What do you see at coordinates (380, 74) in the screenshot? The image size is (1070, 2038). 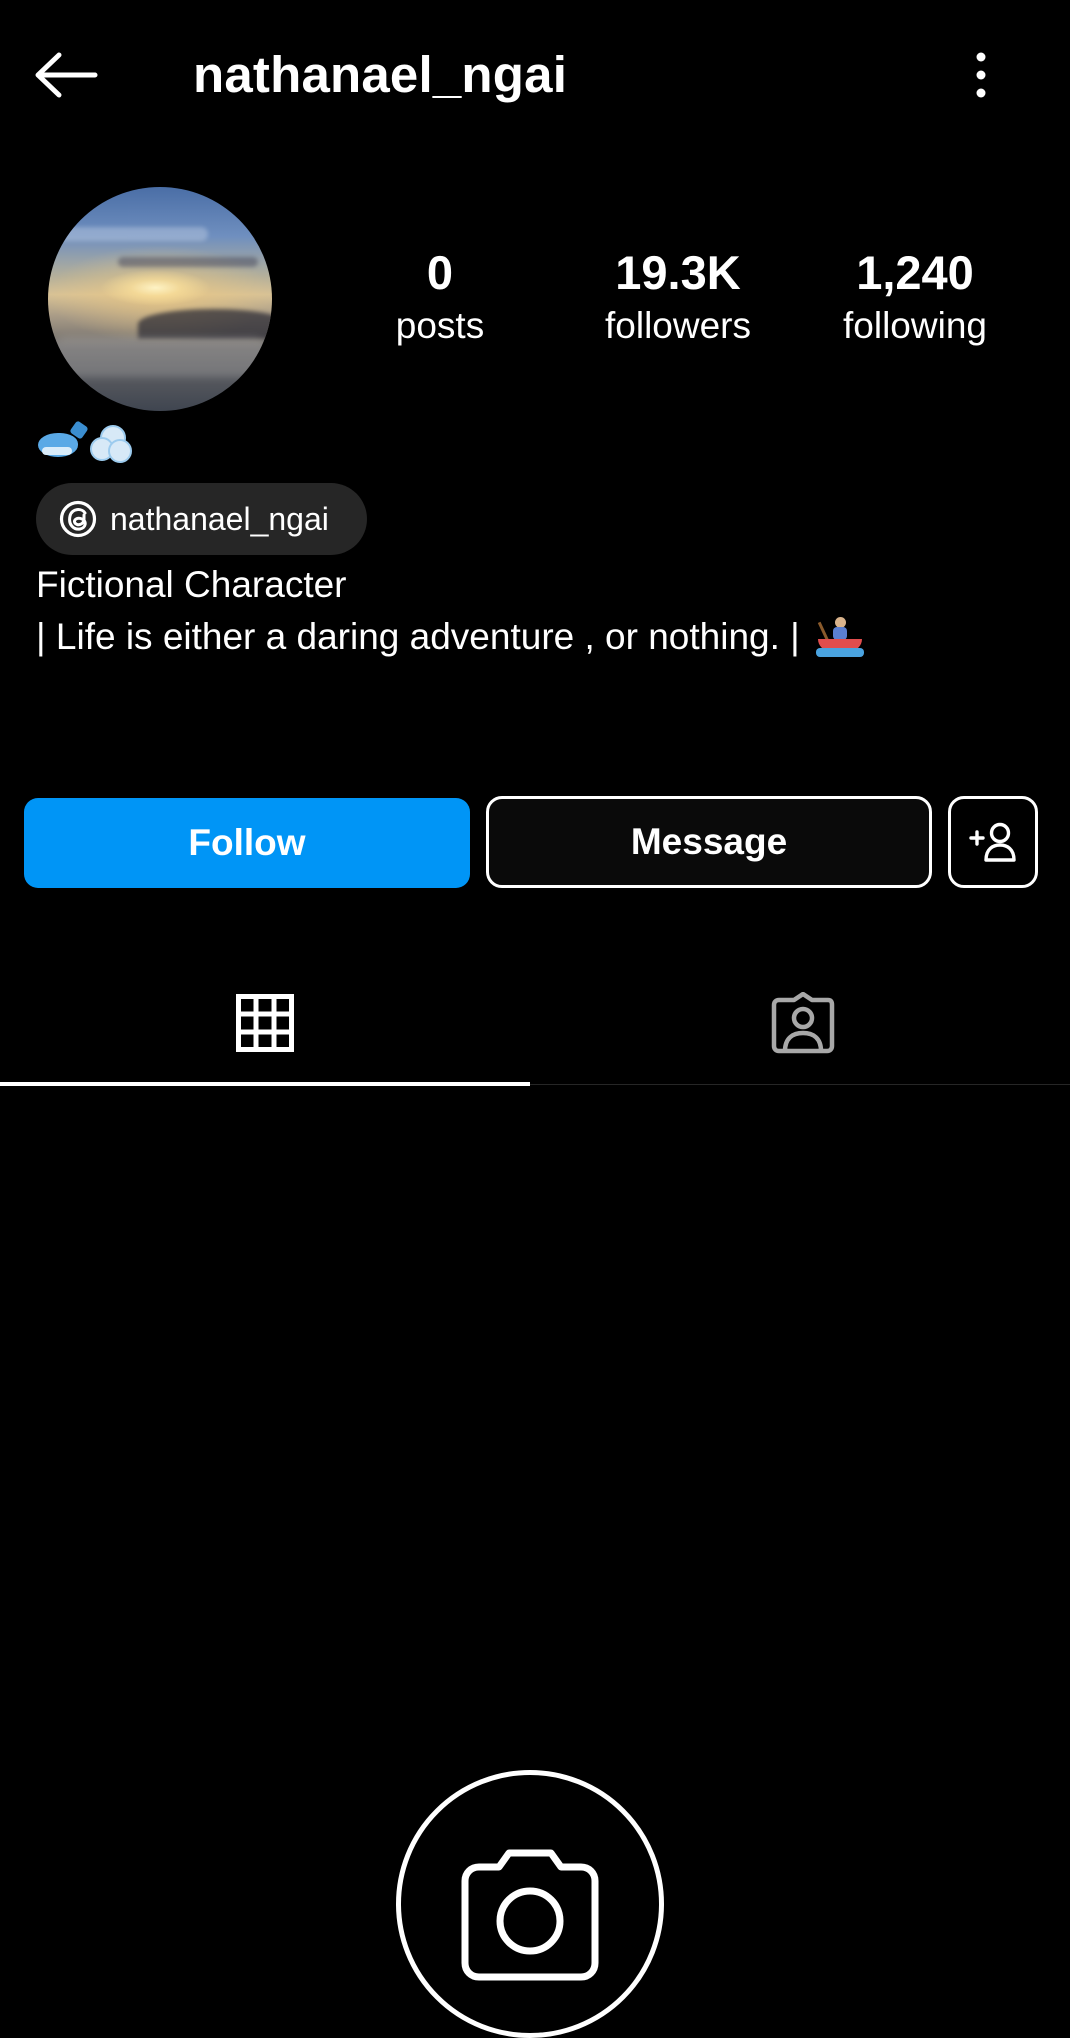 I see `profile-username-title: nathanael_ngai` at bounding box center [380, 74].